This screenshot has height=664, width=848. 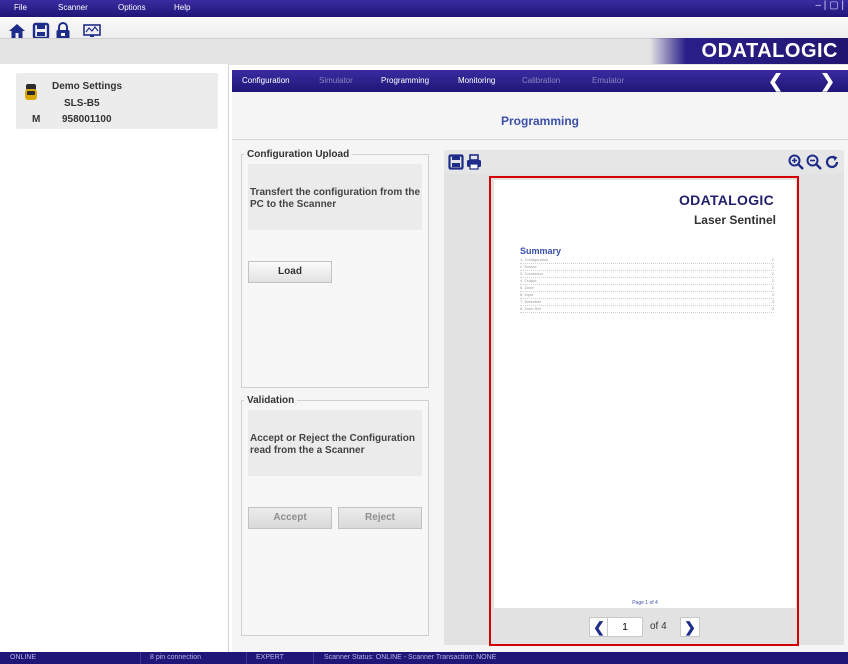 I want to click on toc-row: 4. Output 2, so click(x=647, y=281).